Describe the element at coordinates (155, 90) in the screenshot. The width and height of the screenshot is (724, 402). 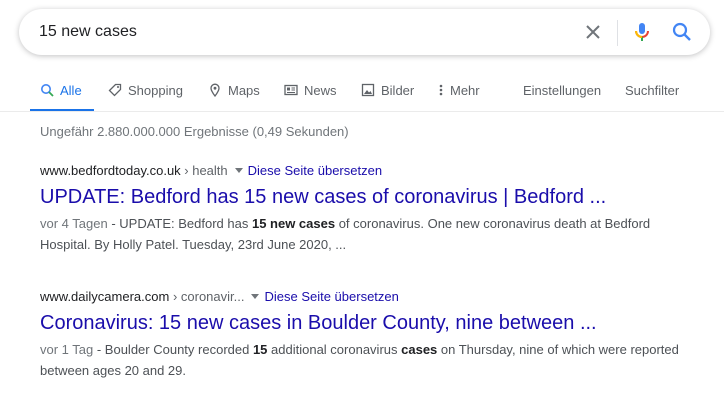
I see `tab-shopping-label: Shopping` at that location.